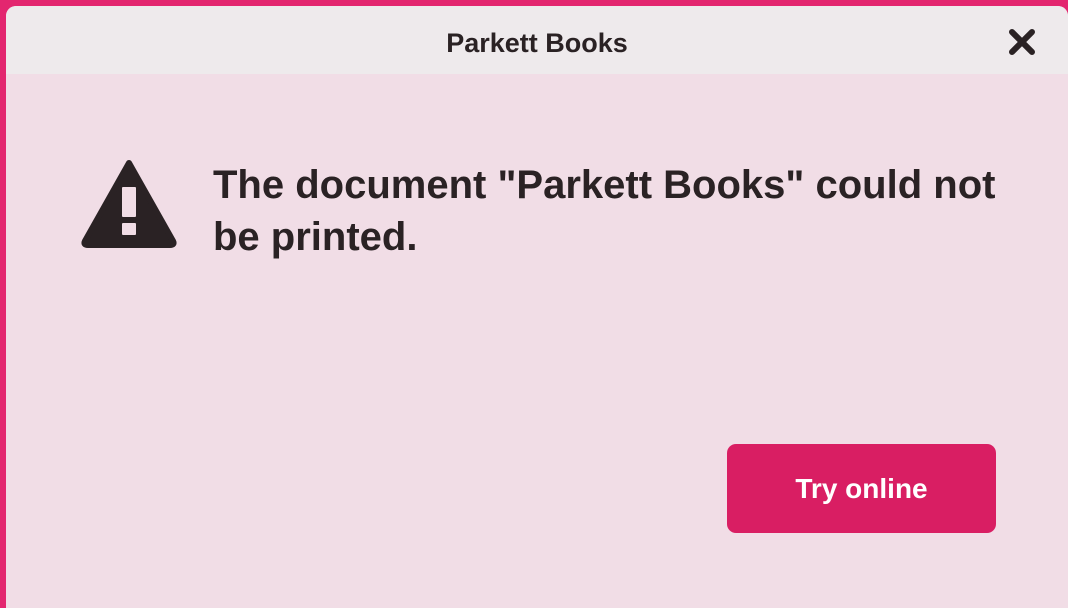 This screenshot has width=1068, height=608. Describe the element at coordinates (129, 203) in the screenshot. I see `warning-triangle-icon` at that location.